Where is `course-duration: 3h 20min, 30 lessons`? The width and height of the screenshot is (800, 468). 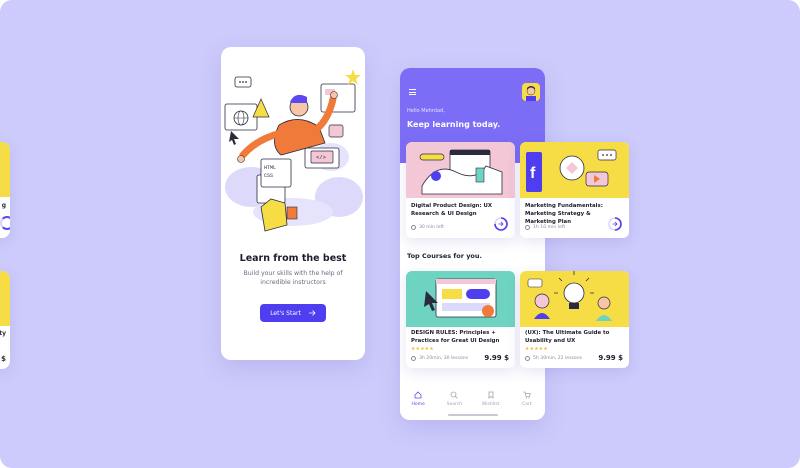
course-duration: 3h 20min, 30 lessons is located at coordinates (439, 358).